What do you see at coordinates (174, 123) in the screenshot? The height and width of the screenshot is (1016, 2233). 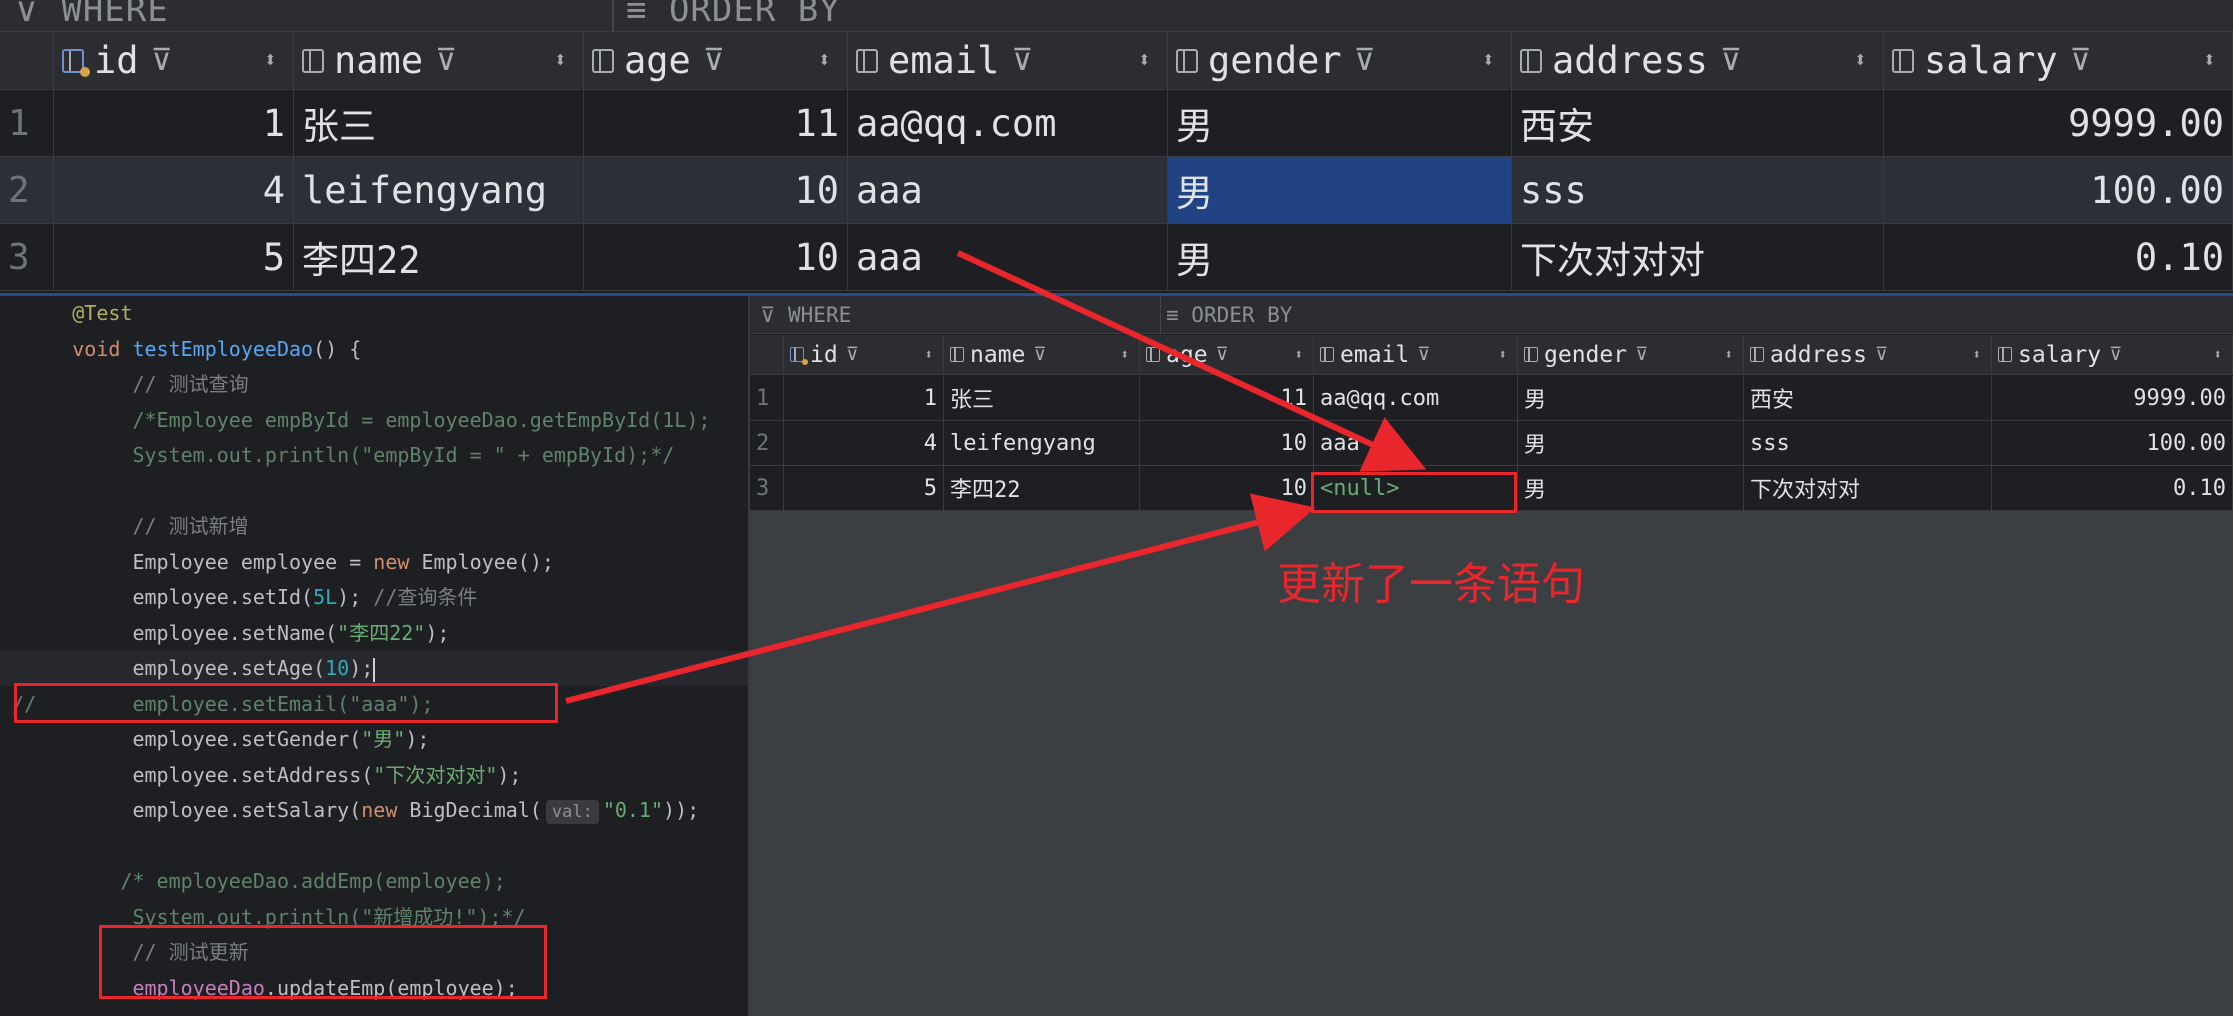 I see `cell-id: 1` at bounding box center [174, 123].